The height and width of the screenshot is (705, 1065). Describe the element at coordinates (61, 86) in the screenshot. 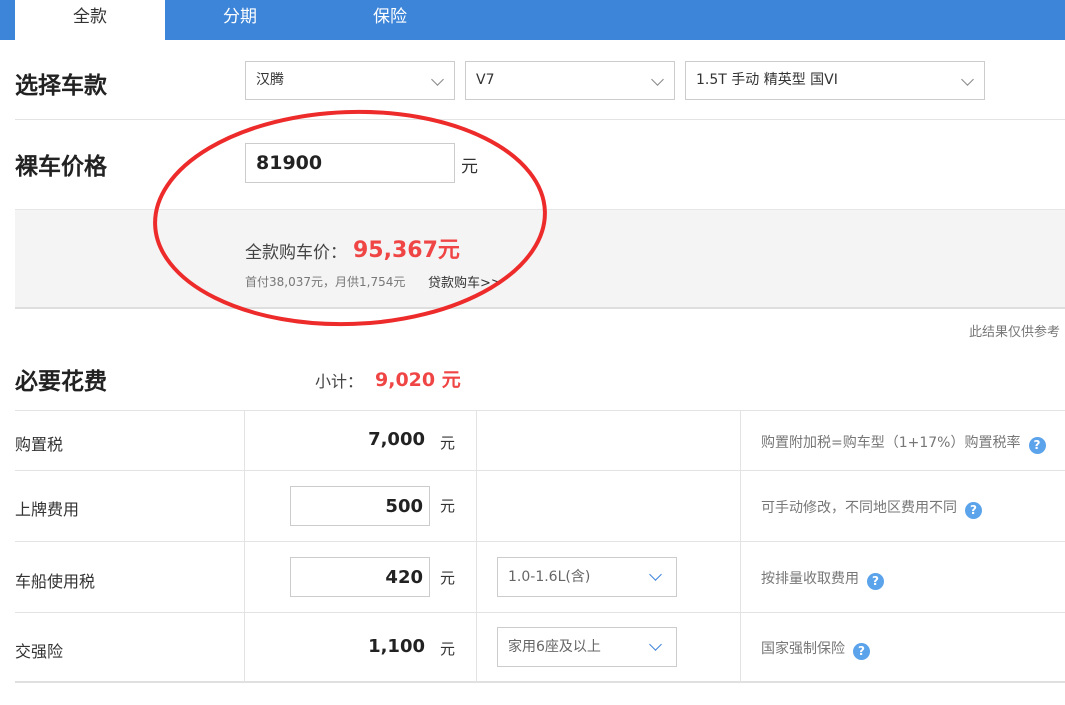

I see `select-model-title: 选择车款` at that location.